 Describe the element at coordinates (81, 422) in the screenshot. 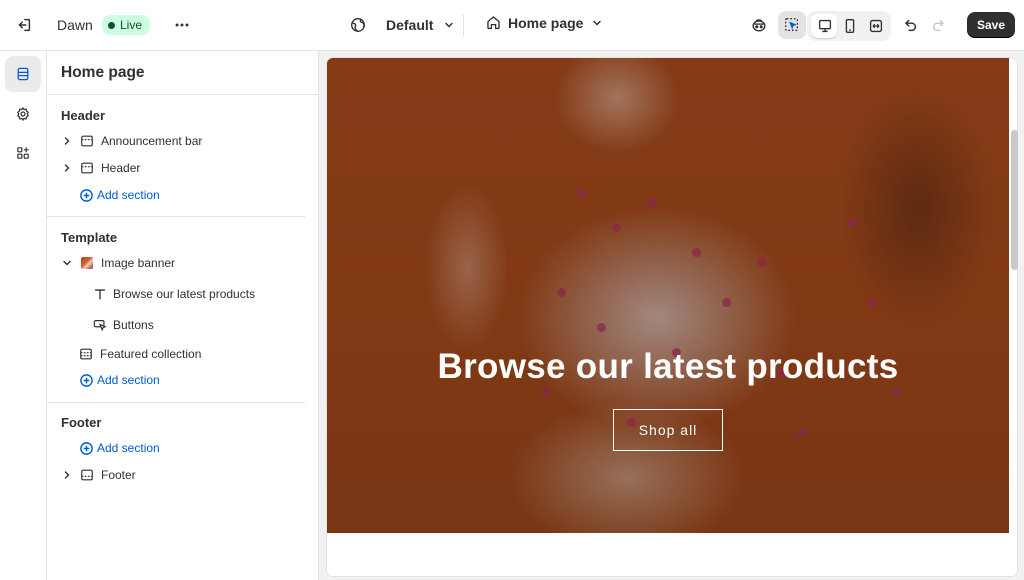

I see `group-title-footer: Footer` at that location.